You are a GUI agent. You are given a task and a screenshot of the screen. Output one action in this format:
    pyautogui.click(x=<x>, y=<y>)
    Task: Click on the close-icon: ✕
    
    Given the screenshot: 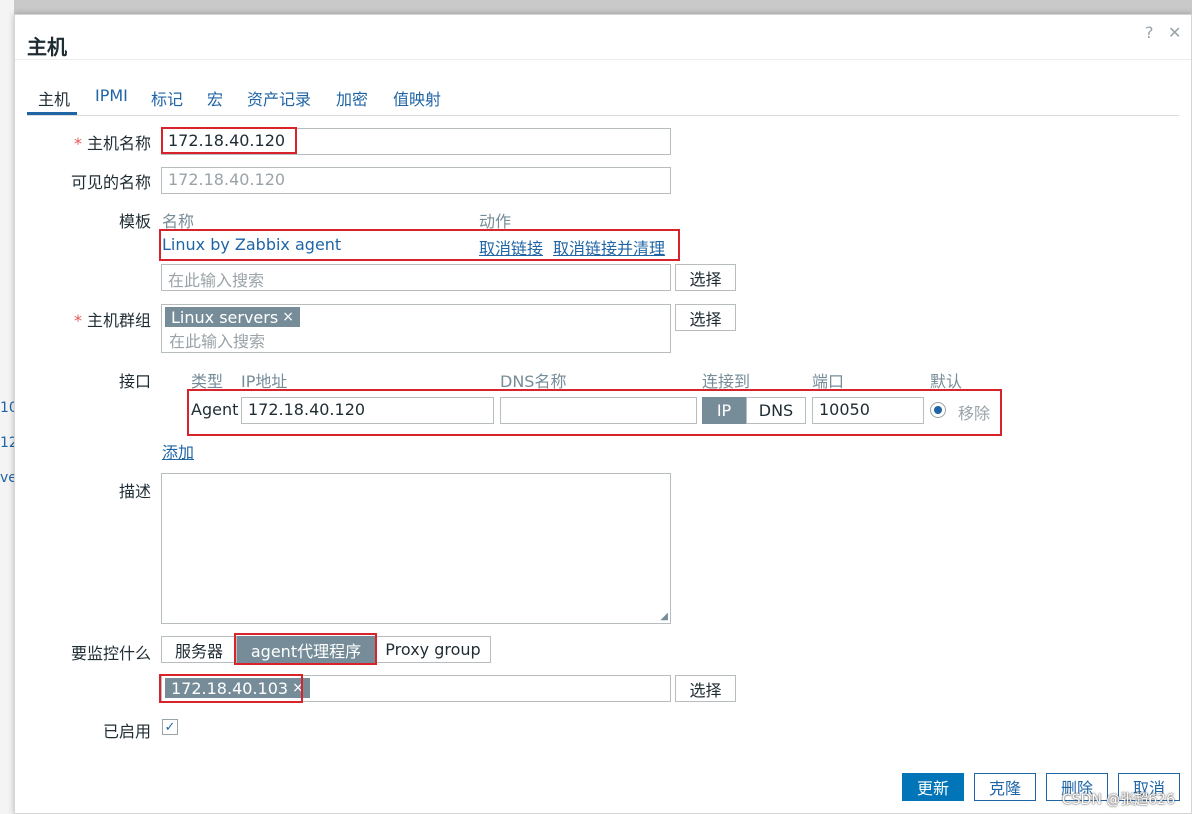 What is the action you would take?
    pyautogui.click(x=1174, y=32)
    